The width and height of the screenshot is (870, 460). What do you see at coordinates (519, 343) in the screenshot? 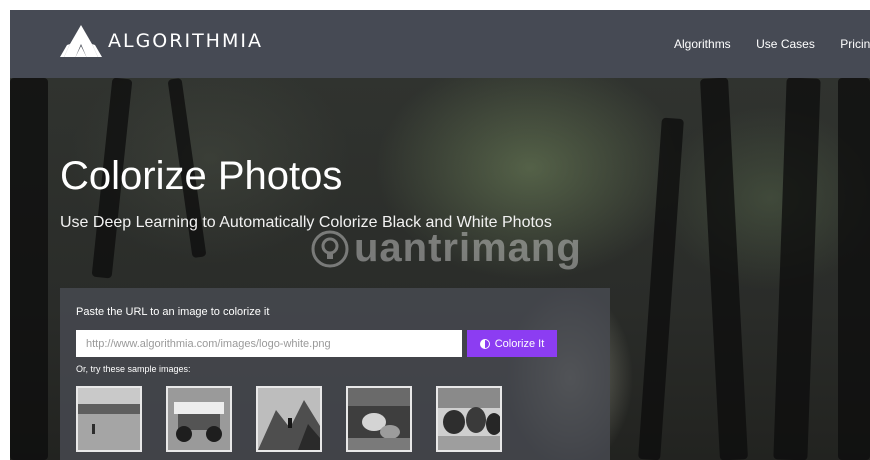
I see `colorize-button-label: Colorize It` at bounding box center [519, 343].